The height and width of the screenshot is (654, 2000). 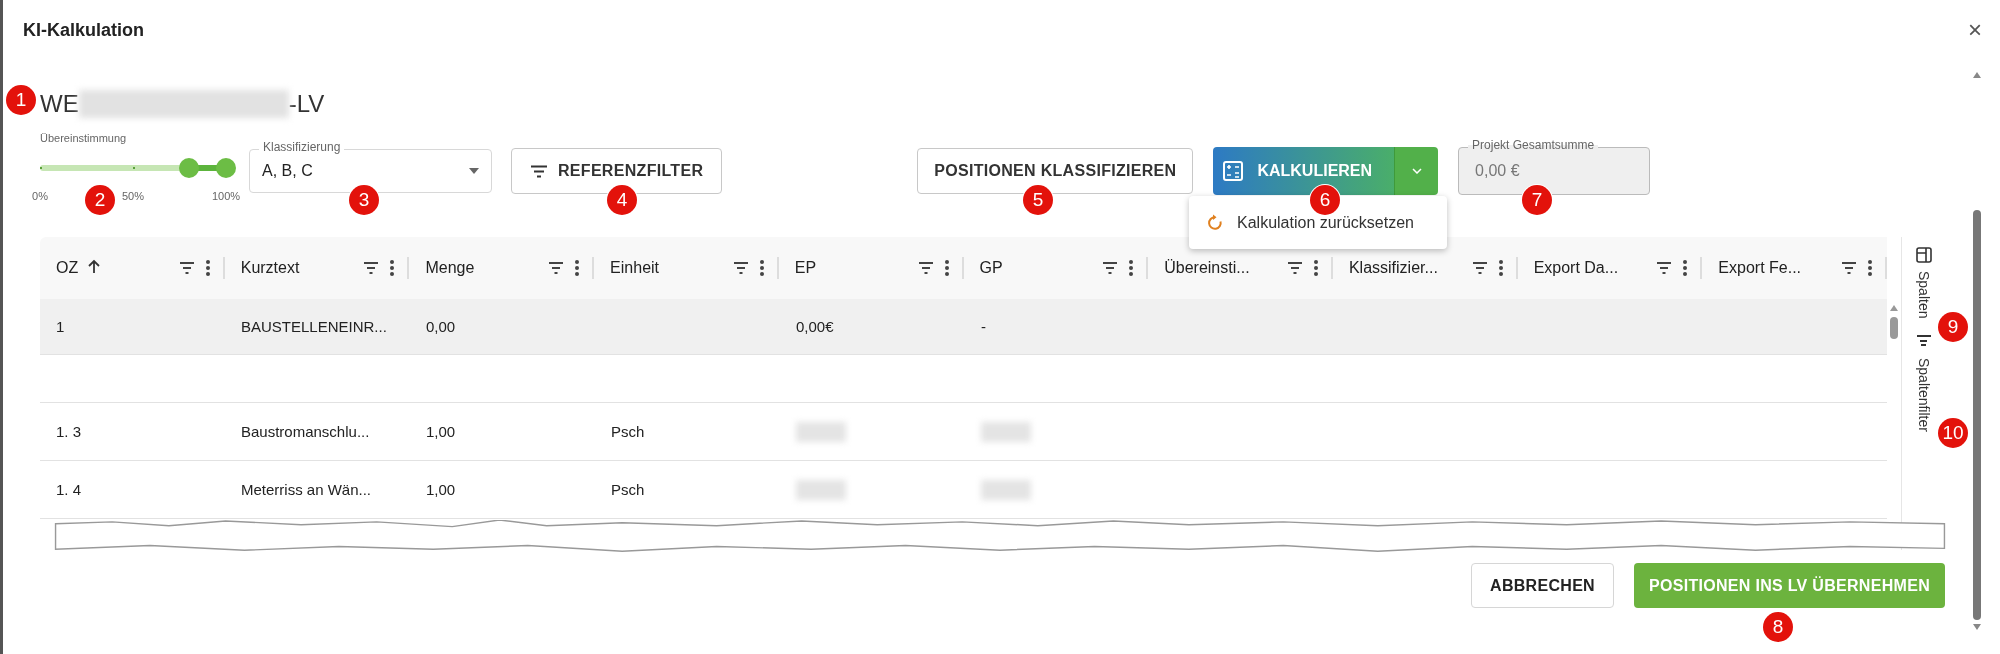 What do you see at coordinates (450, 267) in the screenshot?
I see `column-header: Menge` at bounding box center [450, 267].